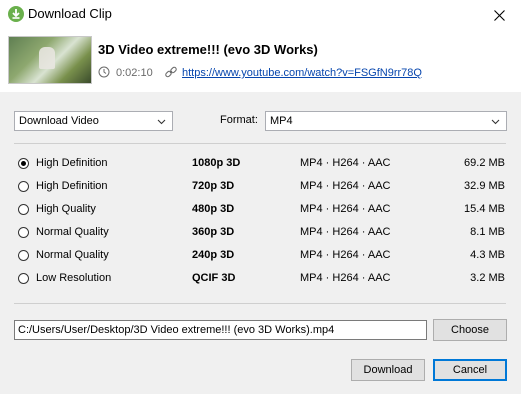 The width and height of the screenshot is (521, 394). What do you see at coordinates (66, 209) in the screenshot?
I see `quality-label: High Quality` at bounding box center [66, 209].